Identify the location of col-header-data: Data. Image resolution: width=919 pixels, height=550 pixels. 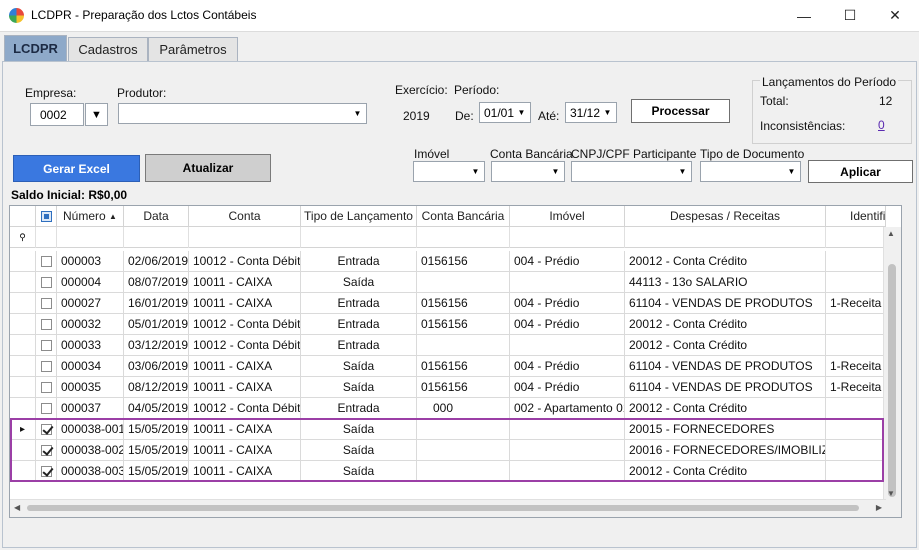
(156, 216).